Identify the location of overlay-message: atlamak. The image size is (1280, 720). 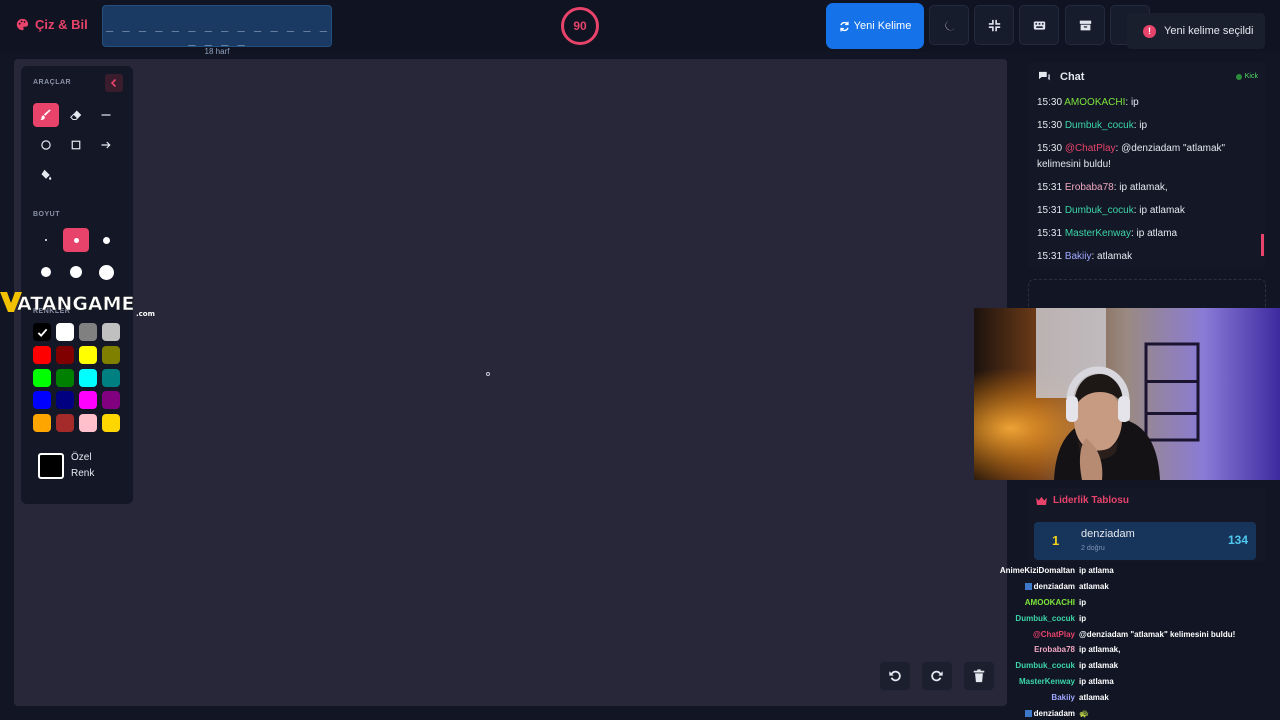
(1094, 587).